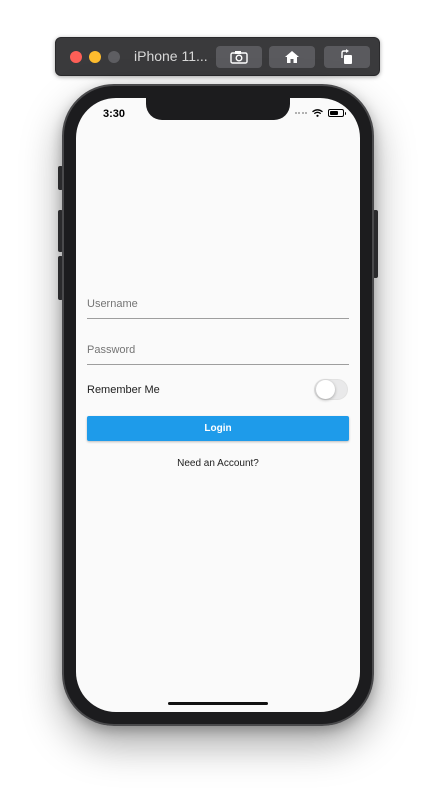 This screenshot has width=436, height=800. I want to click on remember-me-row: Remember Me, so click(218, 390).